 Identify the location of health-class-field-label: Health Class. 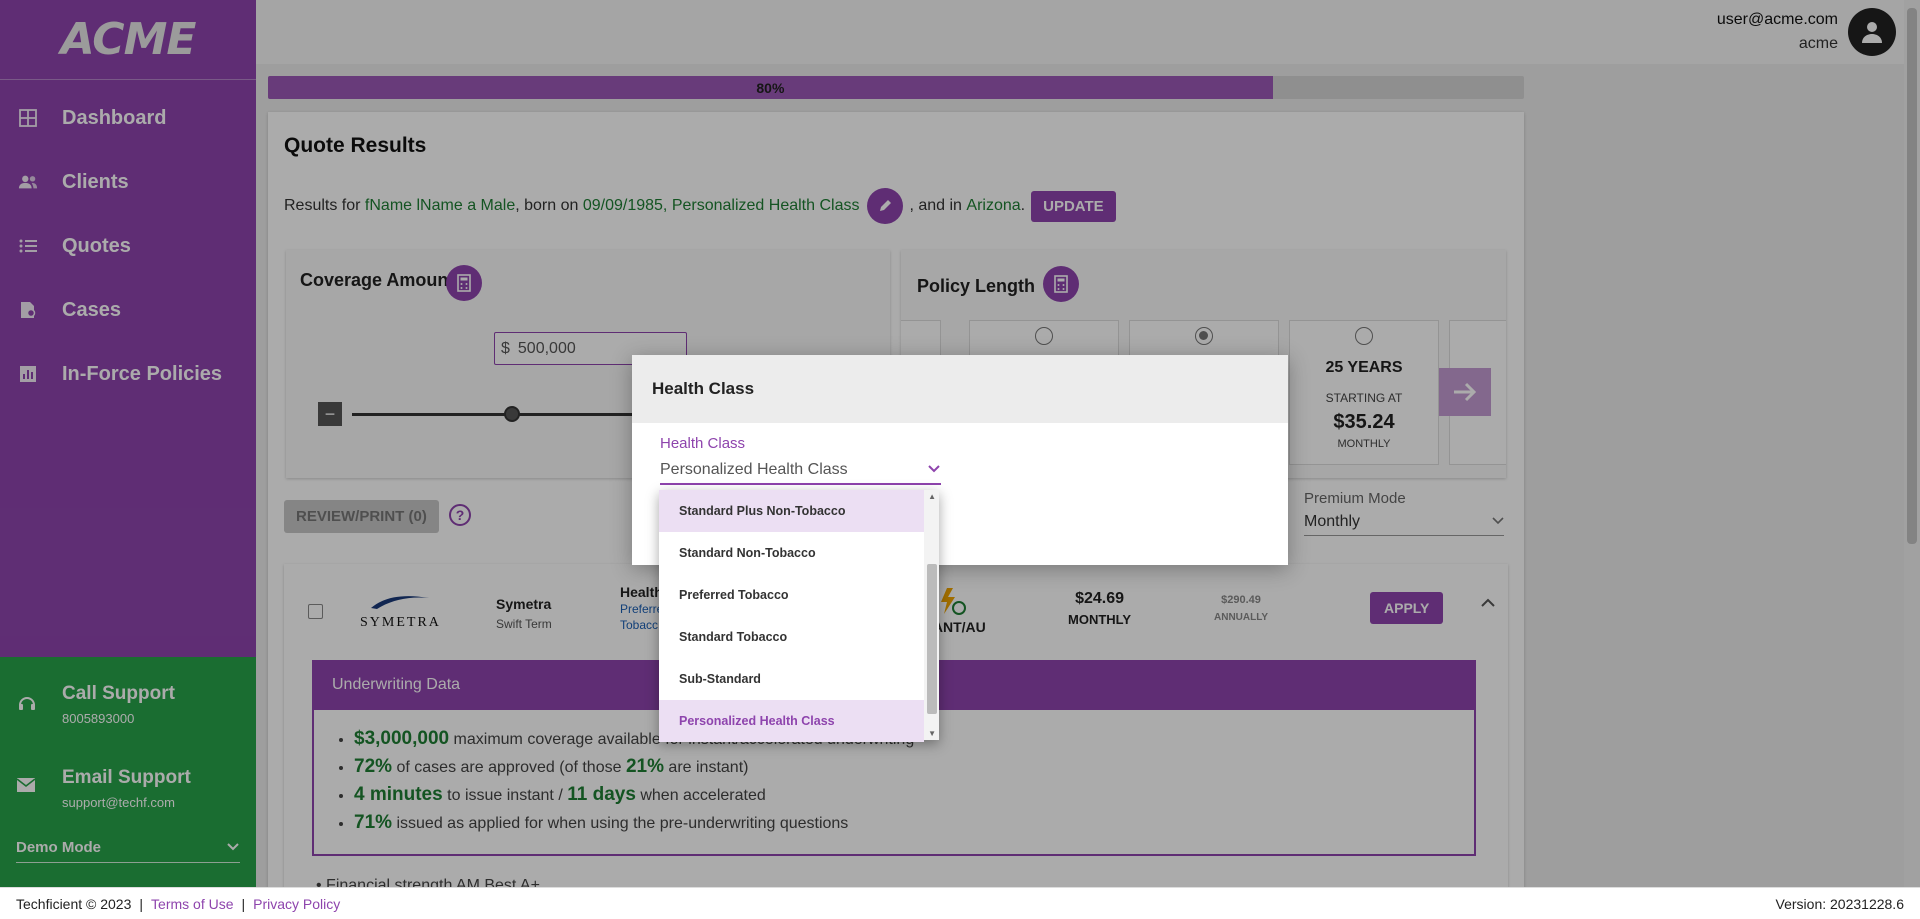
(703, 443).